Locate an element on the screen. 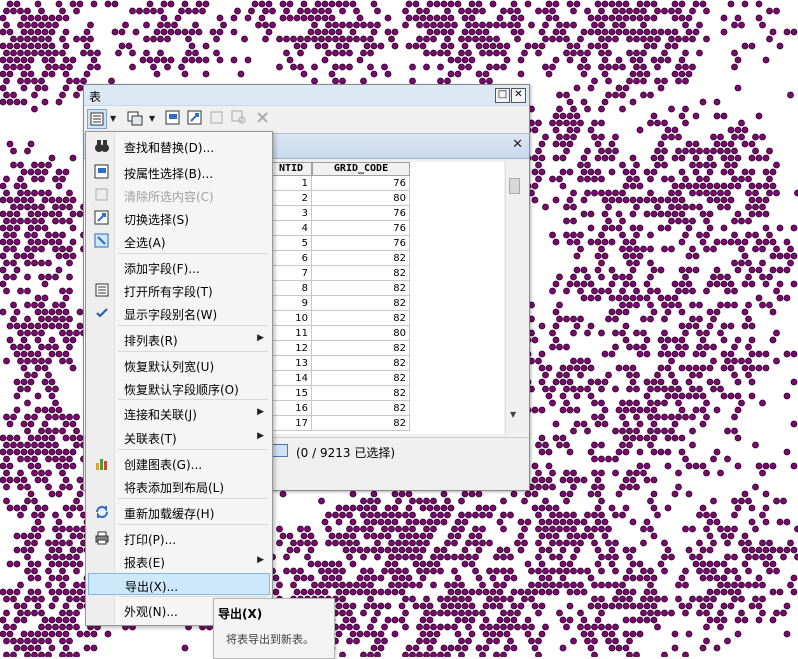 This screenshot has width=798, height=659. cell-ntid: 10 is located at coordinates (291, 318).